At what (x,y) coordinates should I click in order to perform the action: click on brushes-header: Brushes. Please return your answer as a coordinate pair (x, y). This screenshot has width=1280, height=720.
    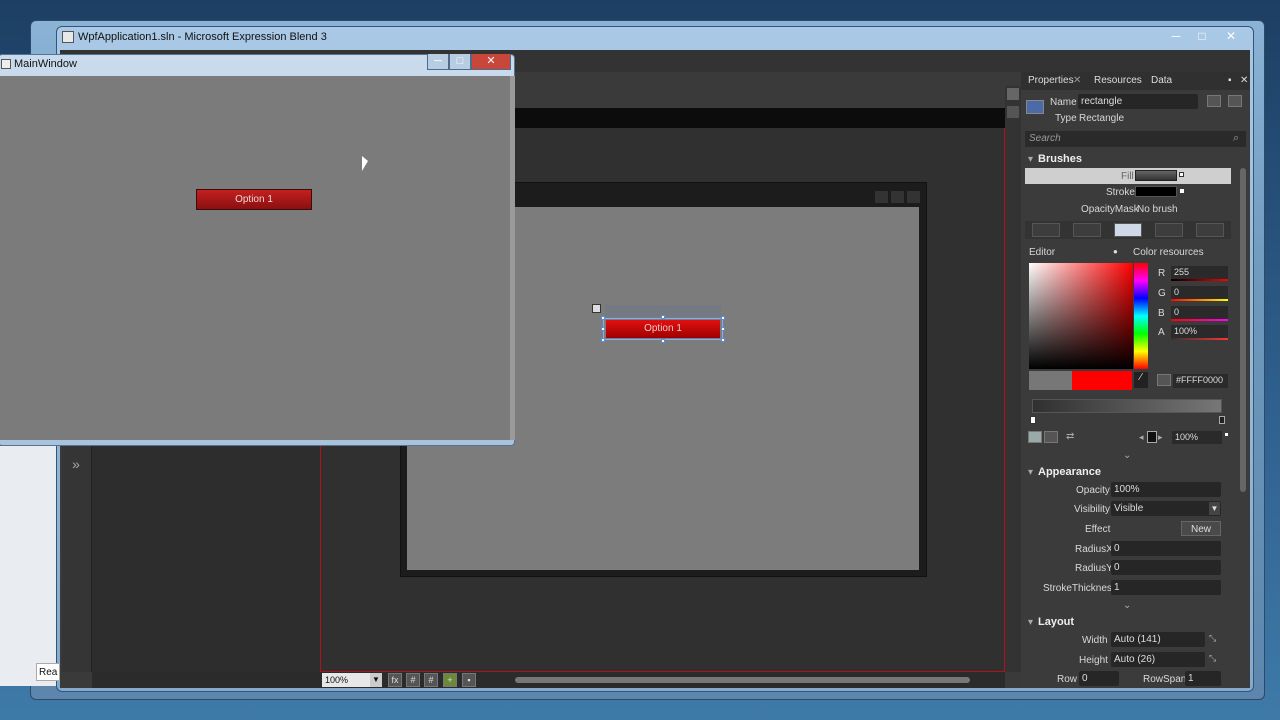
    Looking at the image, I should click on (1060, 159).